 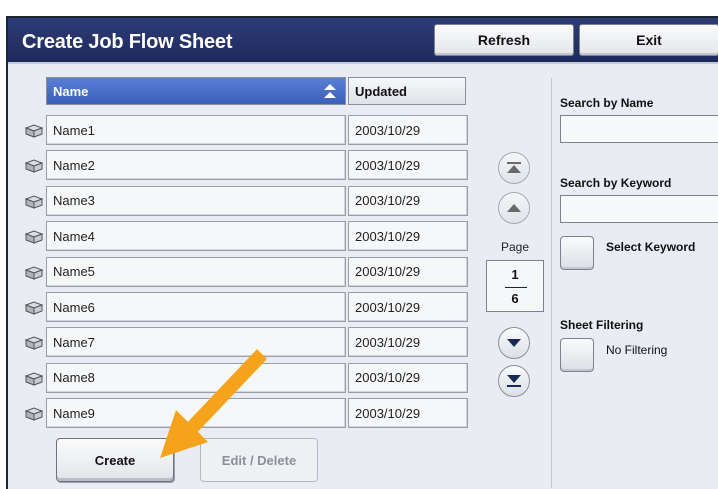 What do you see at coordinates (196, 165) in the screenshot?
I see `row-name-cell: Name2` at bounding box center [196, 165].